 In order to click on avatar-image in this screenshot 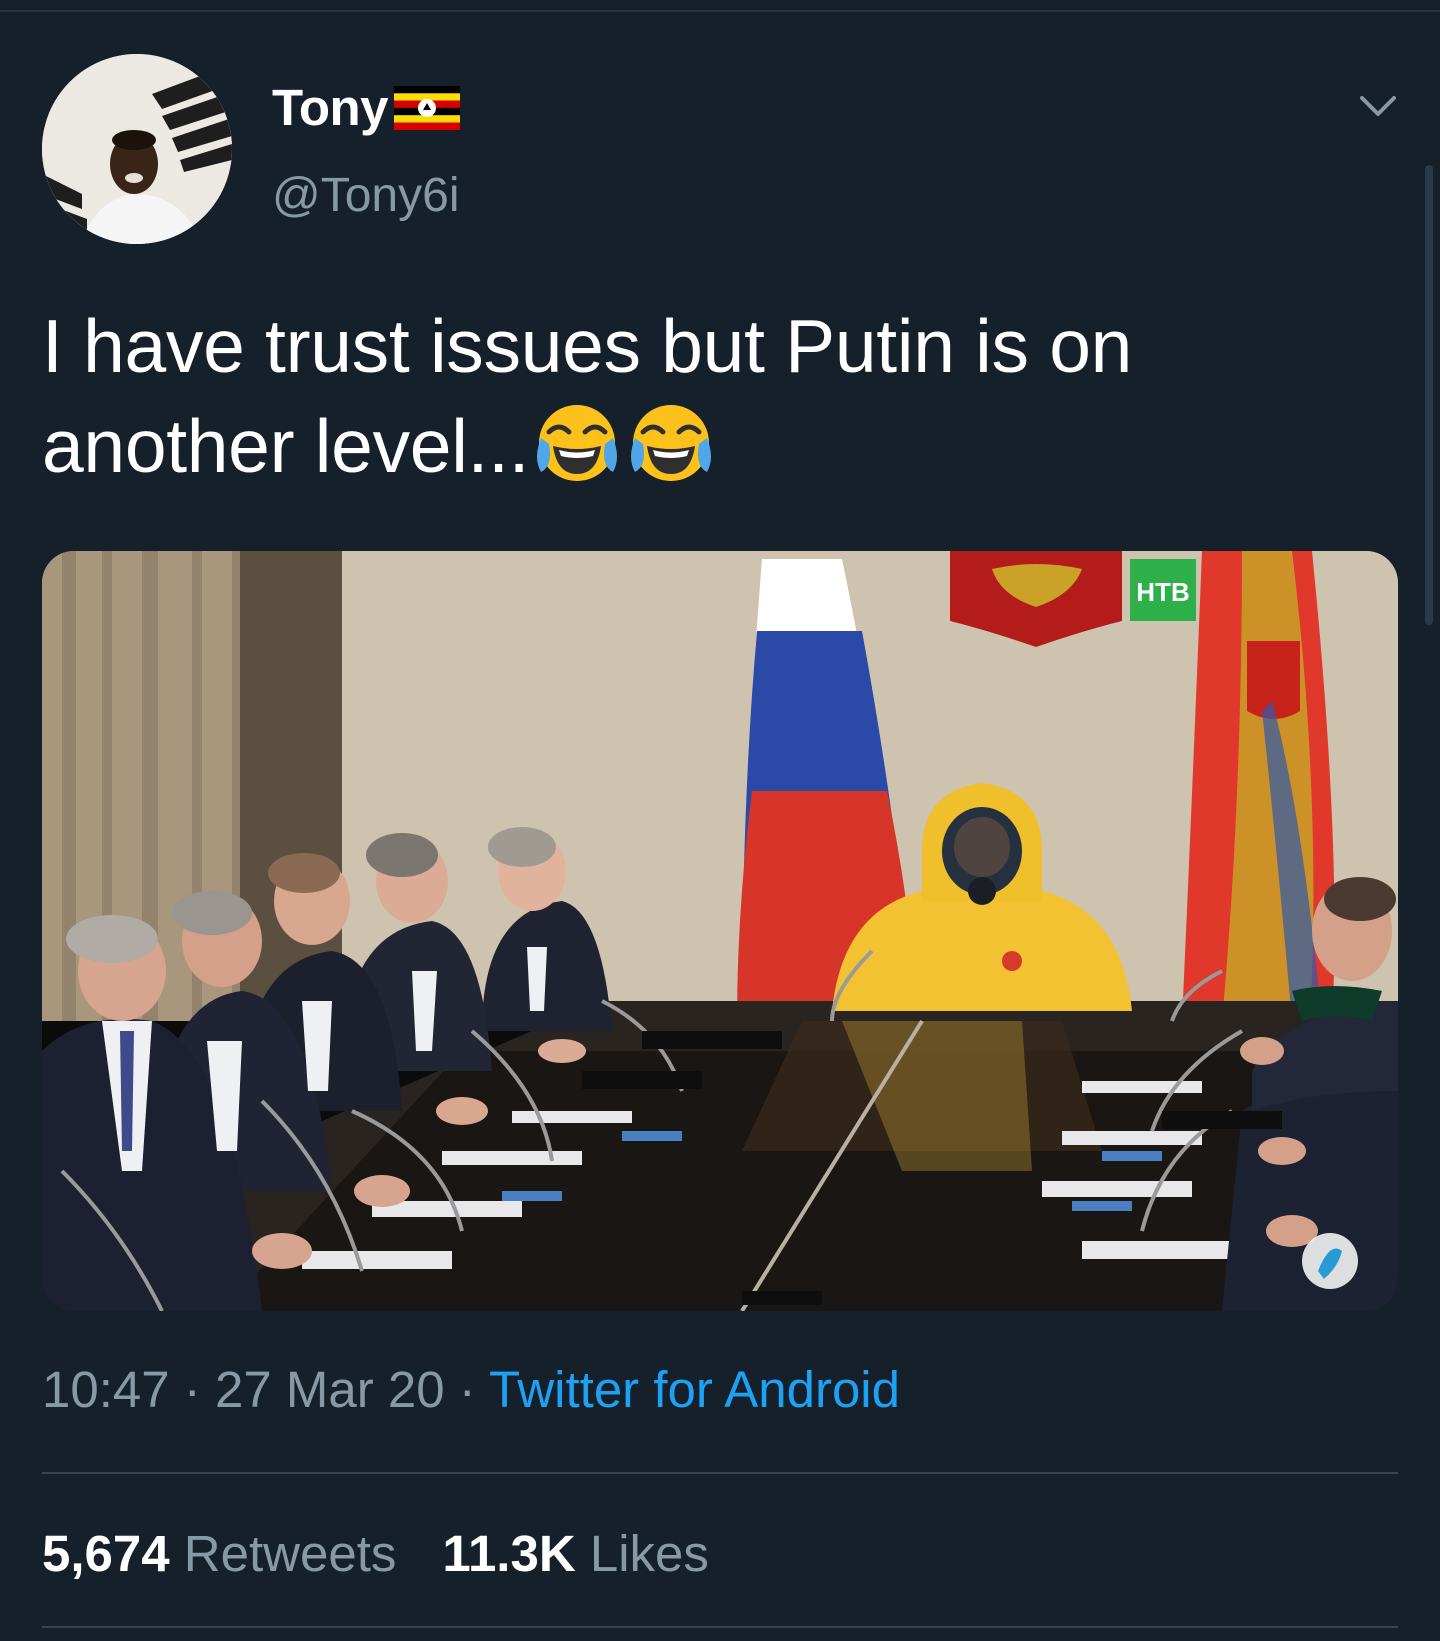, I will do `click(137, 149)`.